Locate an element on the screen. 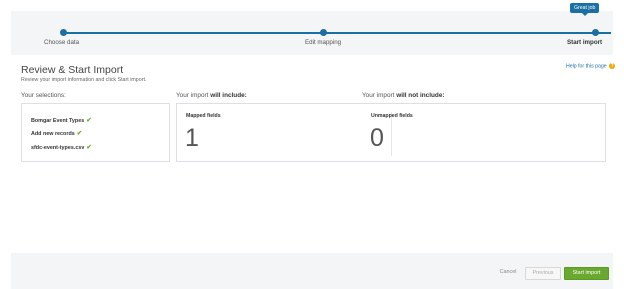 The image size is (624, 289). unmapped-fields-count: 0 is located at coordinates (377, 138).